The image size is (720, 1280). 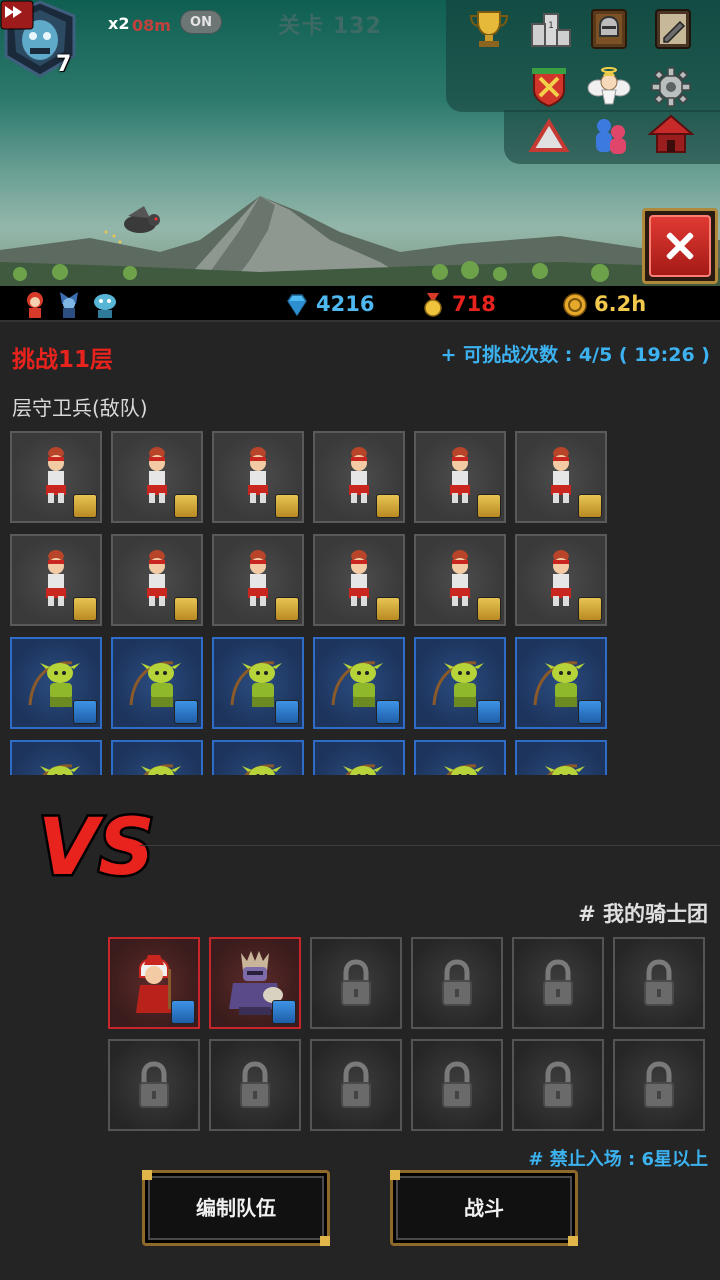 I want to click on quest-book-icon, so click(x=673, y=29).